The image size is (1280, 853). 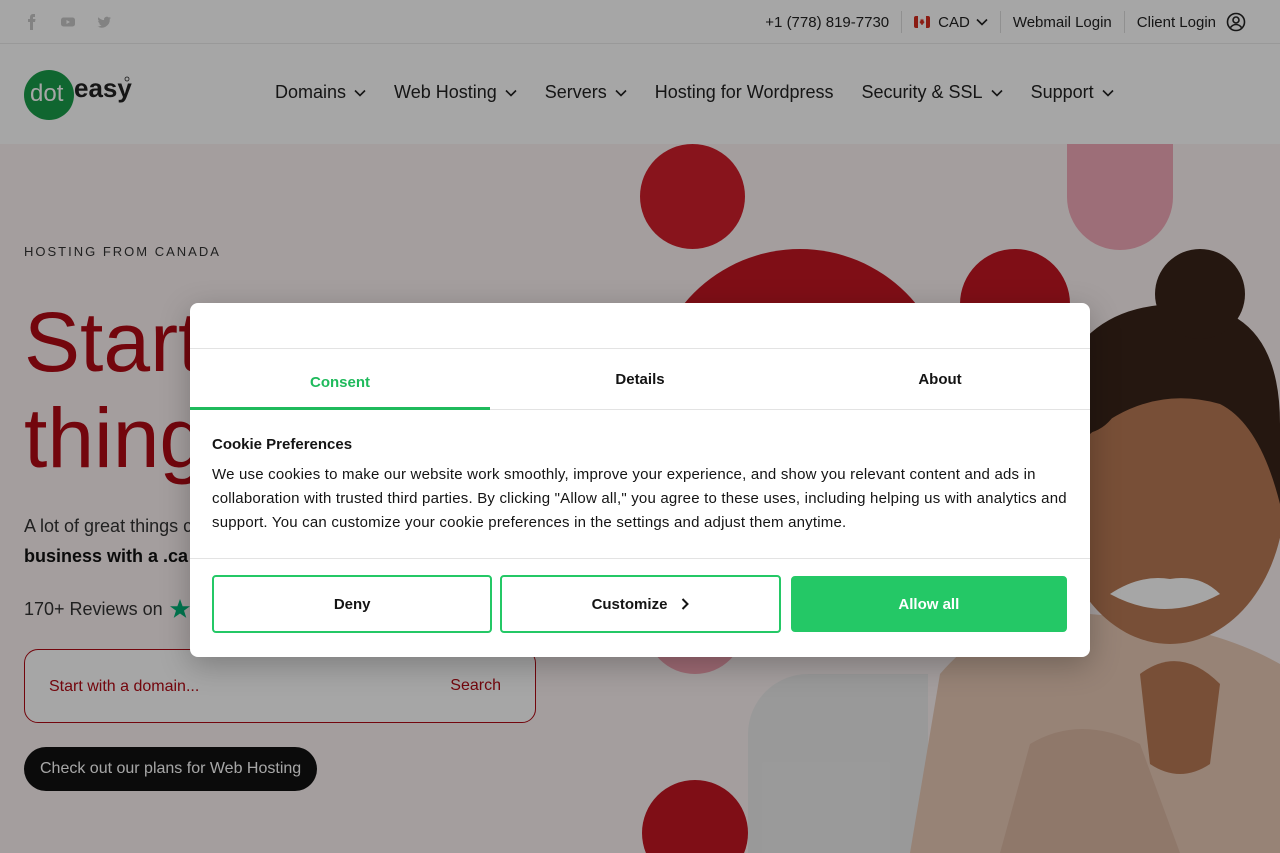 What do you see at coordinates (686, 604) in the screenshot?
I see `chevron-right-icon` at bounding box center [686, 604].